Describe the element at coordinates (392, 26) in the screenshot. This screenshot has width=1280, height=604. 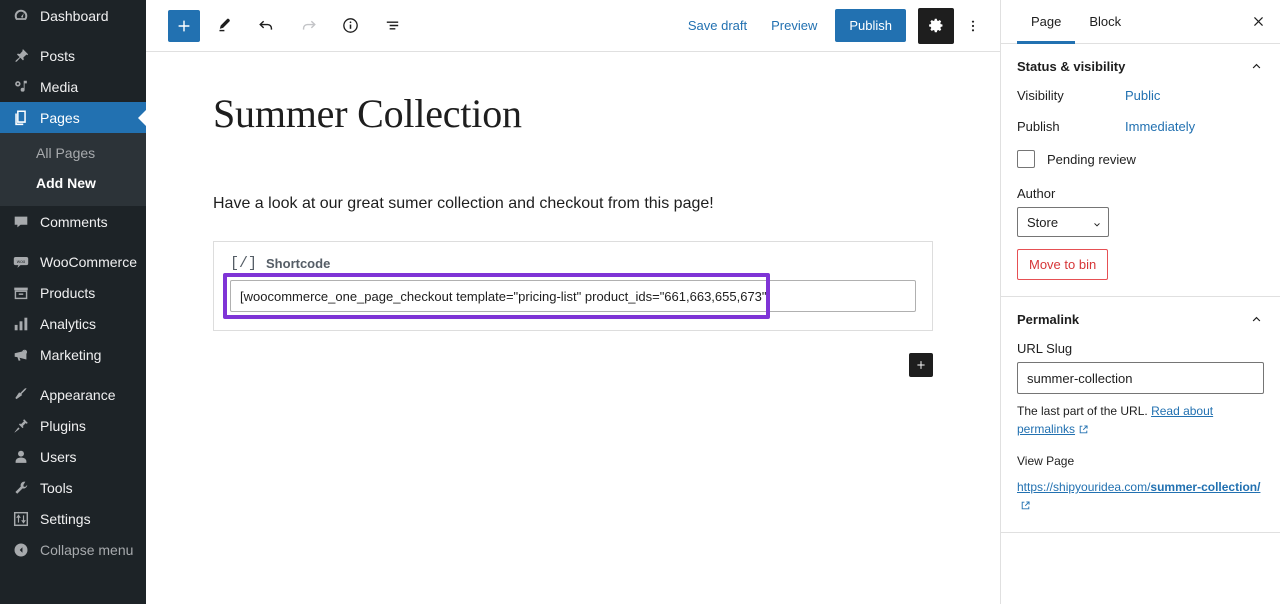
I see `list-view-button` at that location.